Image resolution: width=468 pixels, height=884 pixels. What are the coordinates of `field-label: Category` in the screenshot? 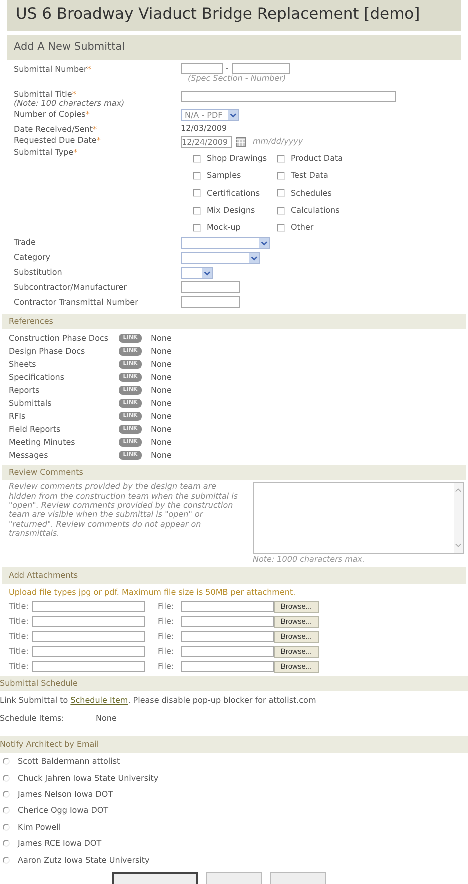 It's located at (32, 257).